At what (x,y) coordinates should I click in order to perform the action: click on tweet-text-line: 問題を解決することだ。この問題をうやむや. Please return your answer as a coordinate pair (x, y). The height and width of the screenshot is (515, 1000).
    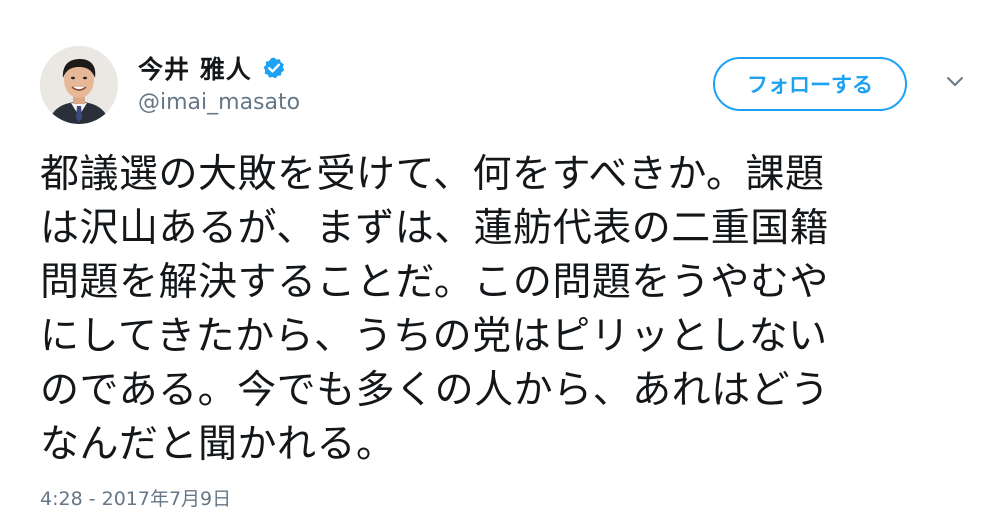
    Looking at the image, I should click on (434, 282).